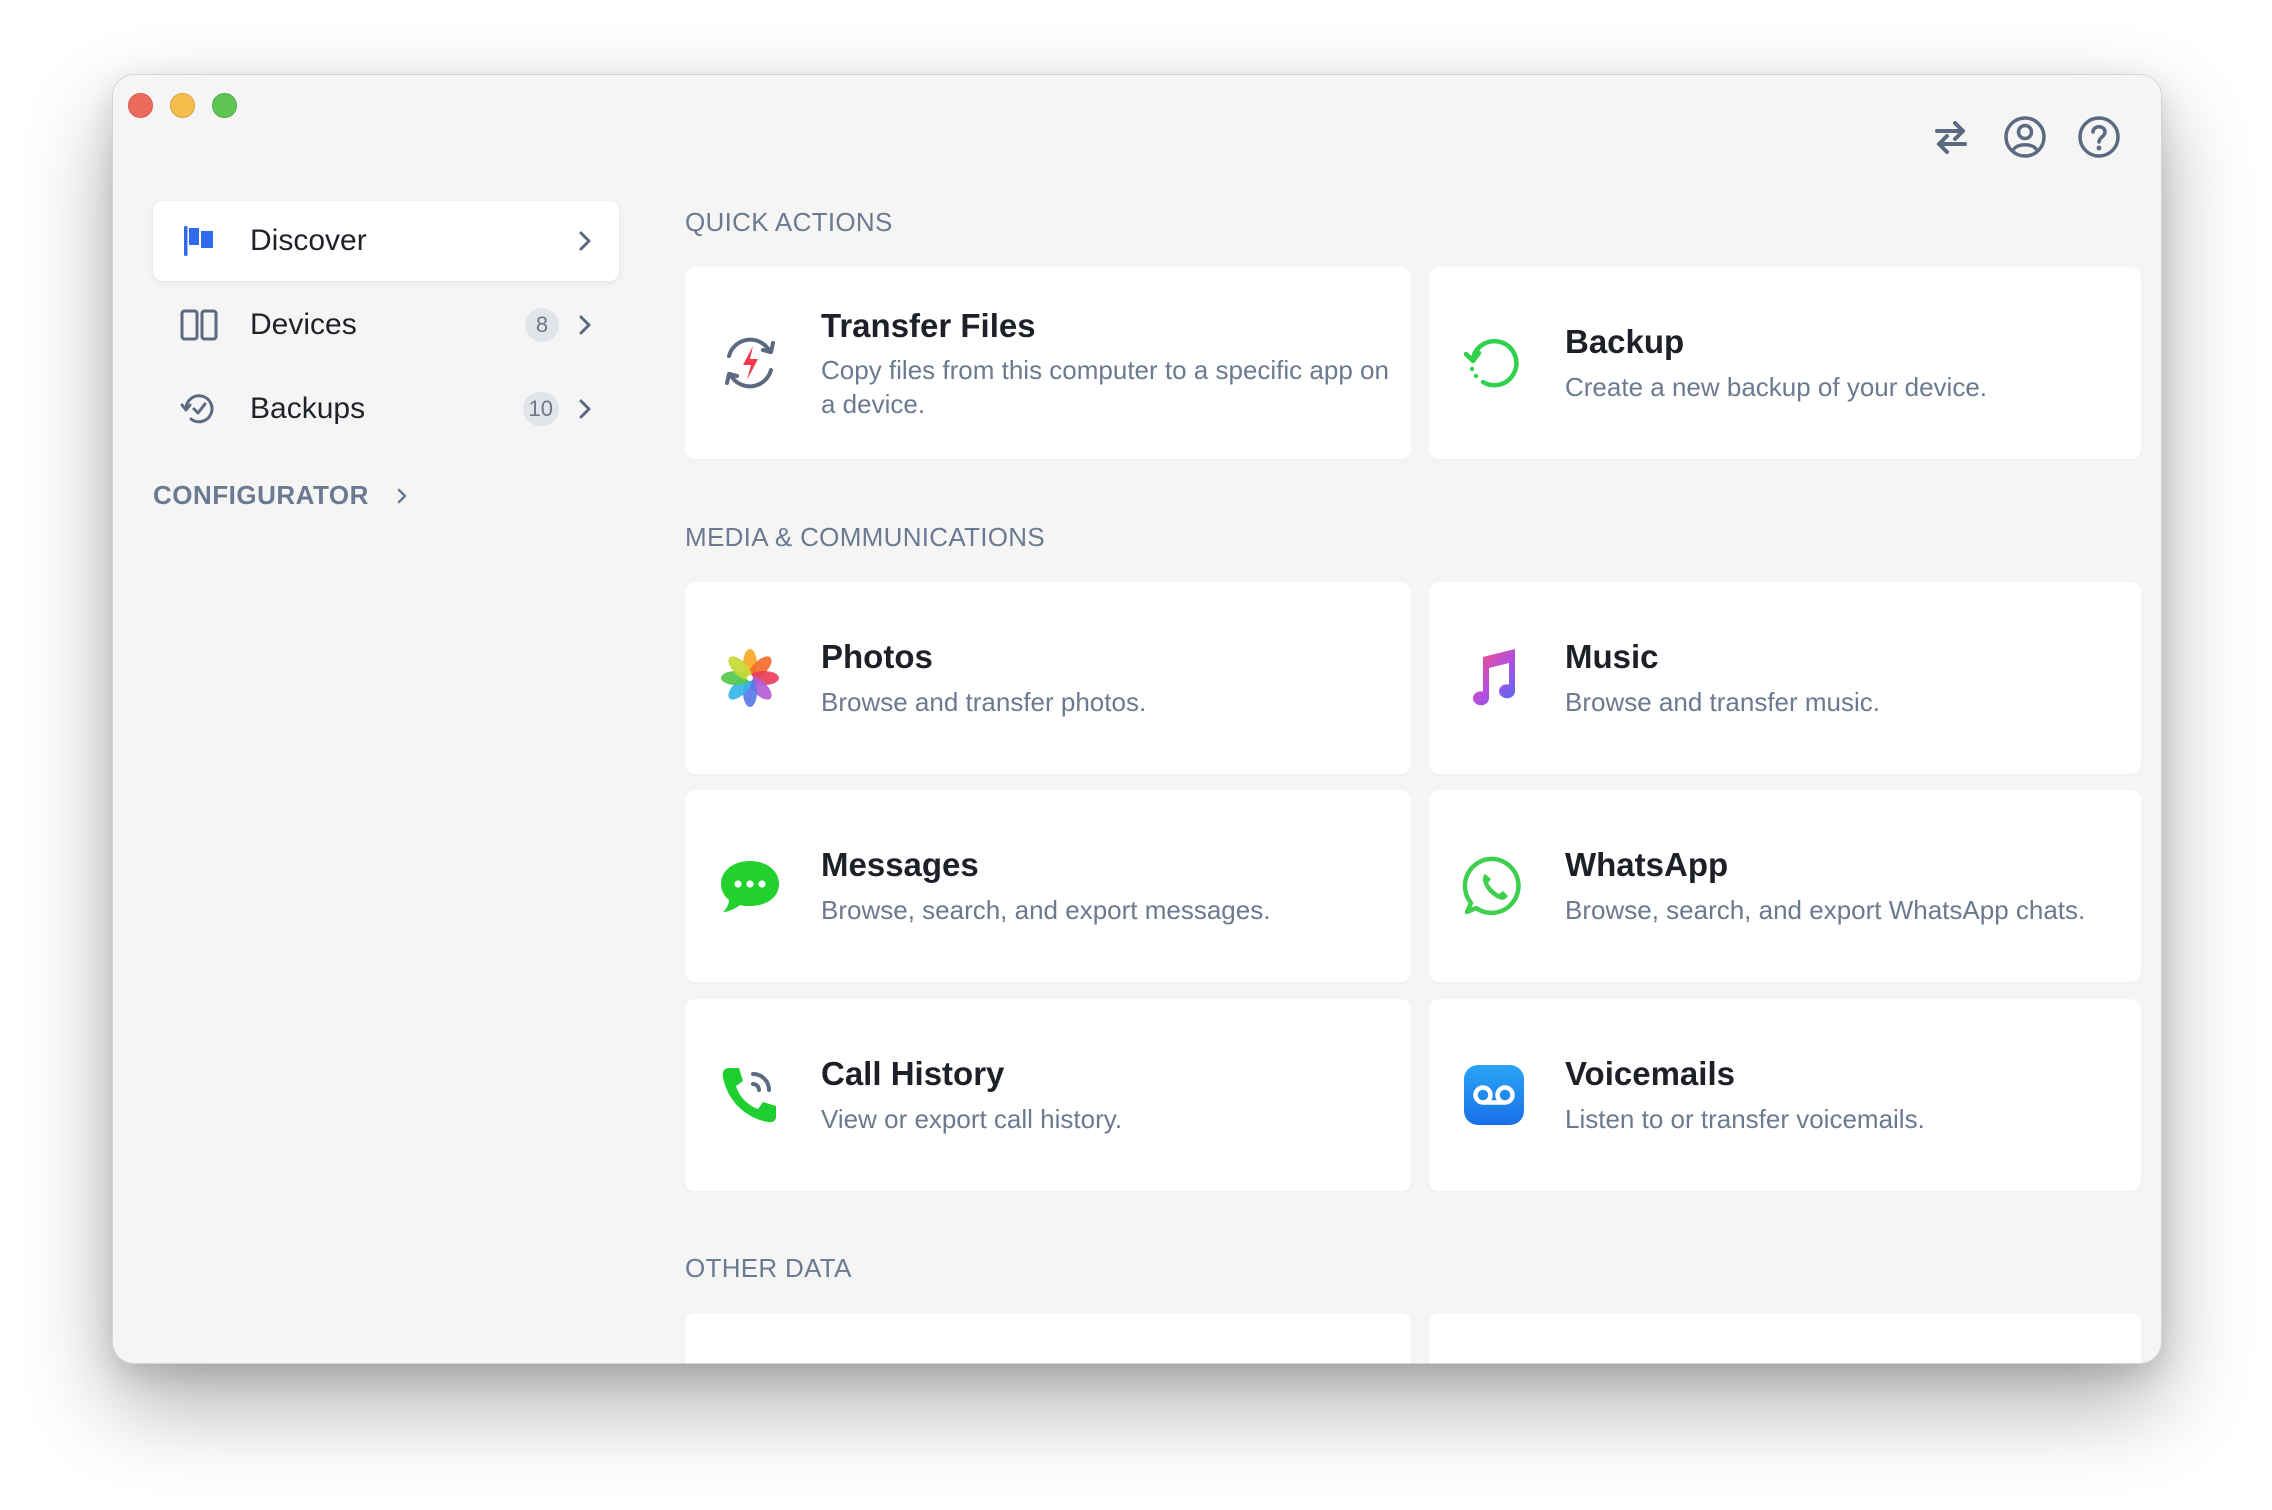 The image size is (2272, 1510). I want to click on sidebar-item-label: Discover, so click(308, 240).